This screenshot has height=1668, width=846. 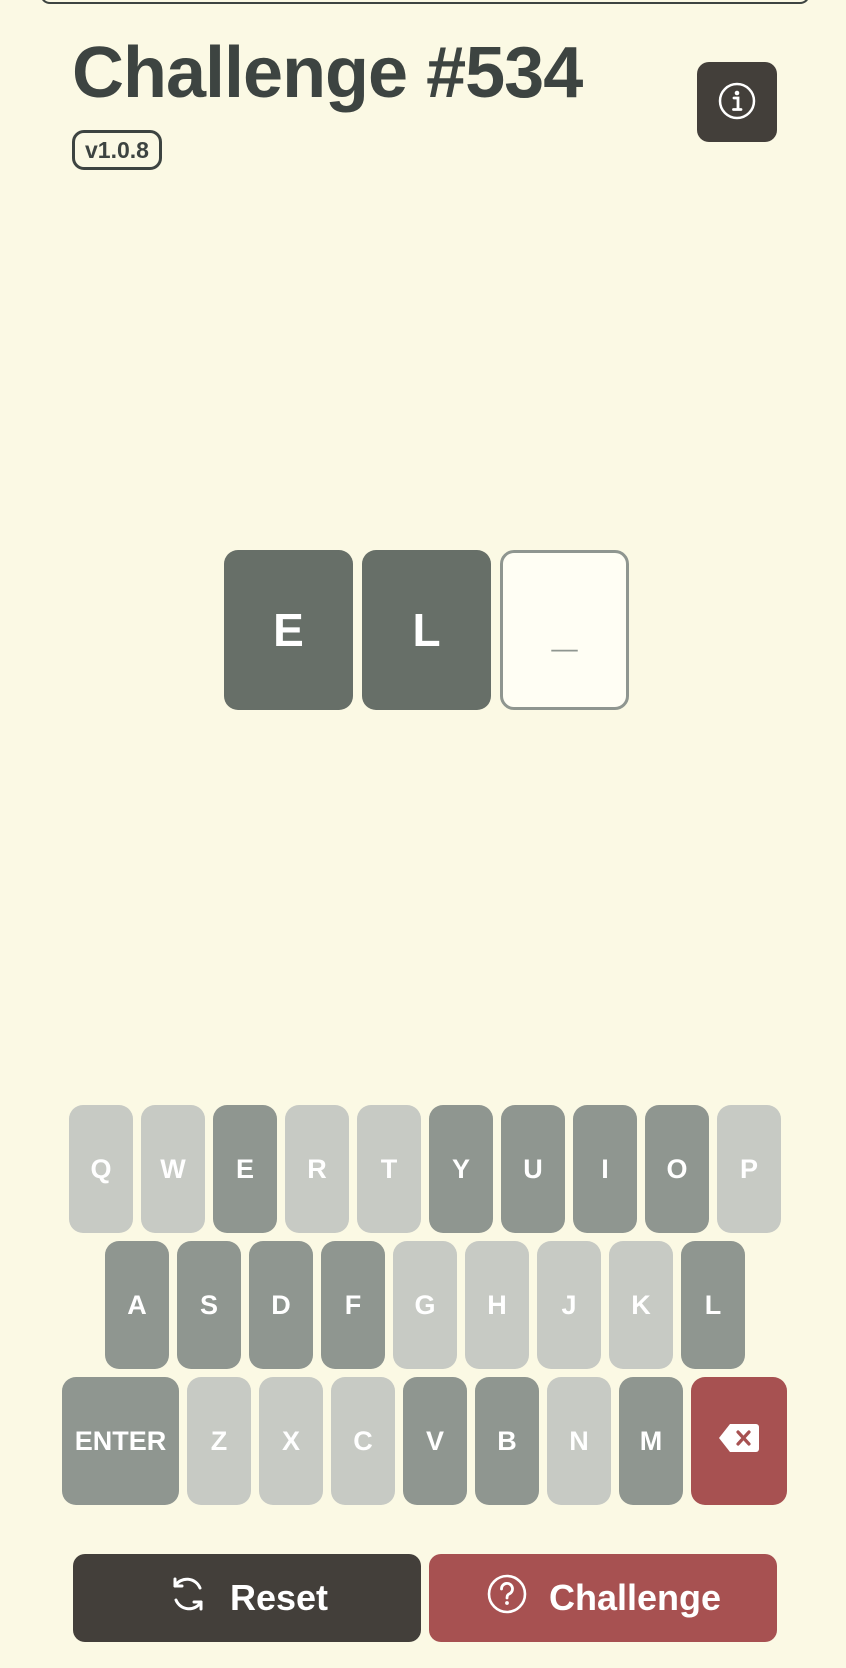 I want to click on challenge-button-label: Challenge, so click(x=635, y=1597).